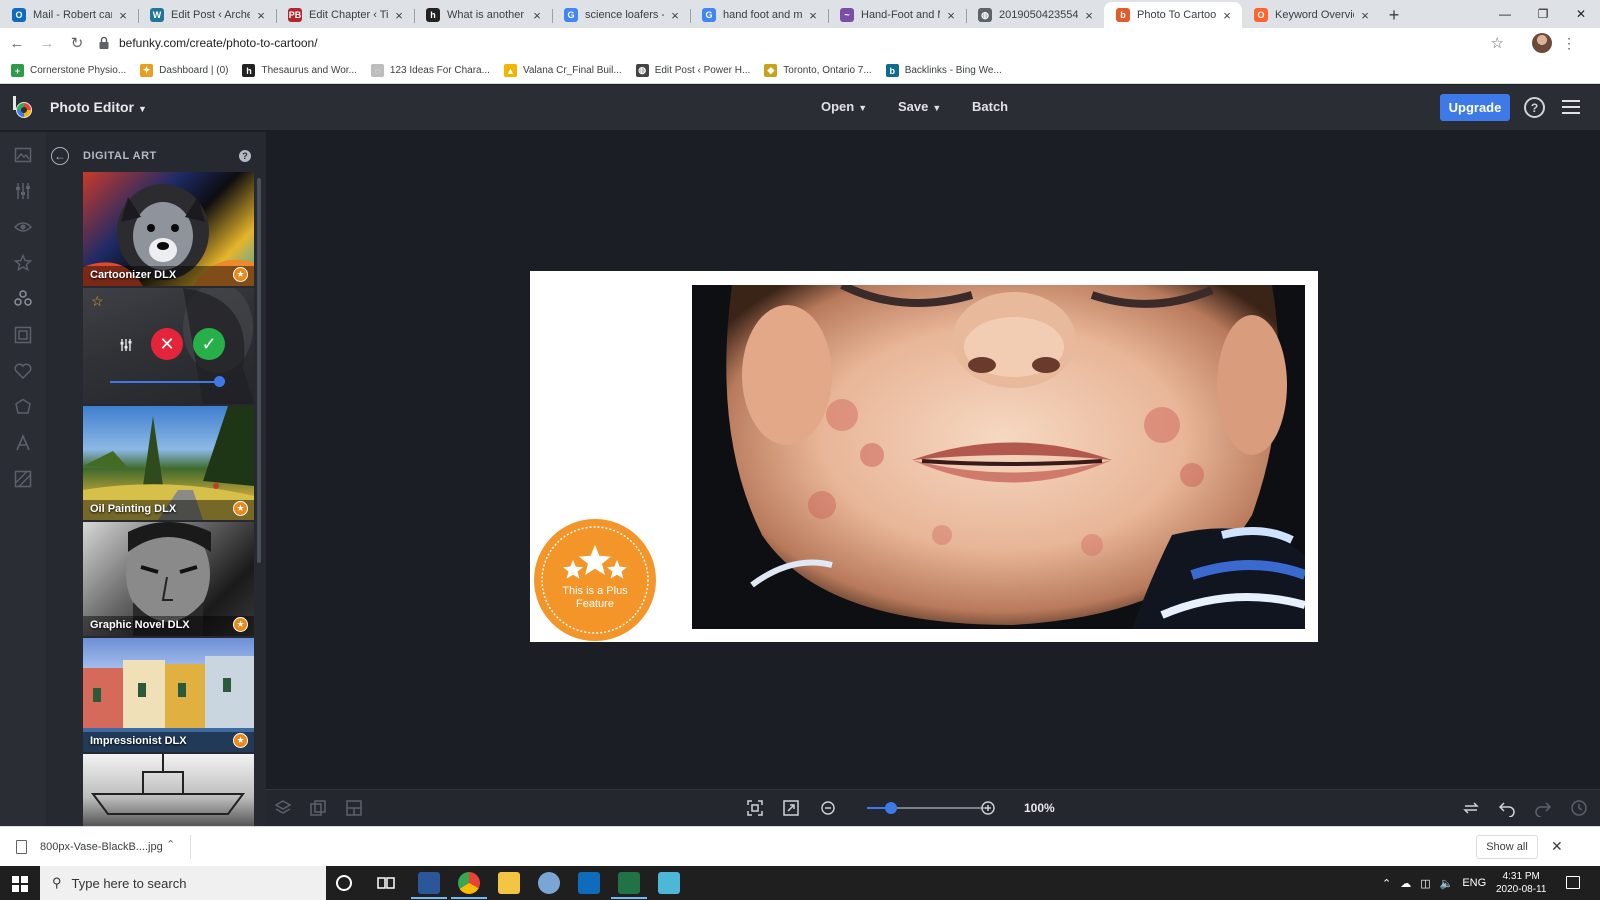  What do you see at coordinates (1035, 15) in the screenshot?
I see `browser-tab: ◍ 20190504235540-2 ×` at bounding box center [1035, 15].